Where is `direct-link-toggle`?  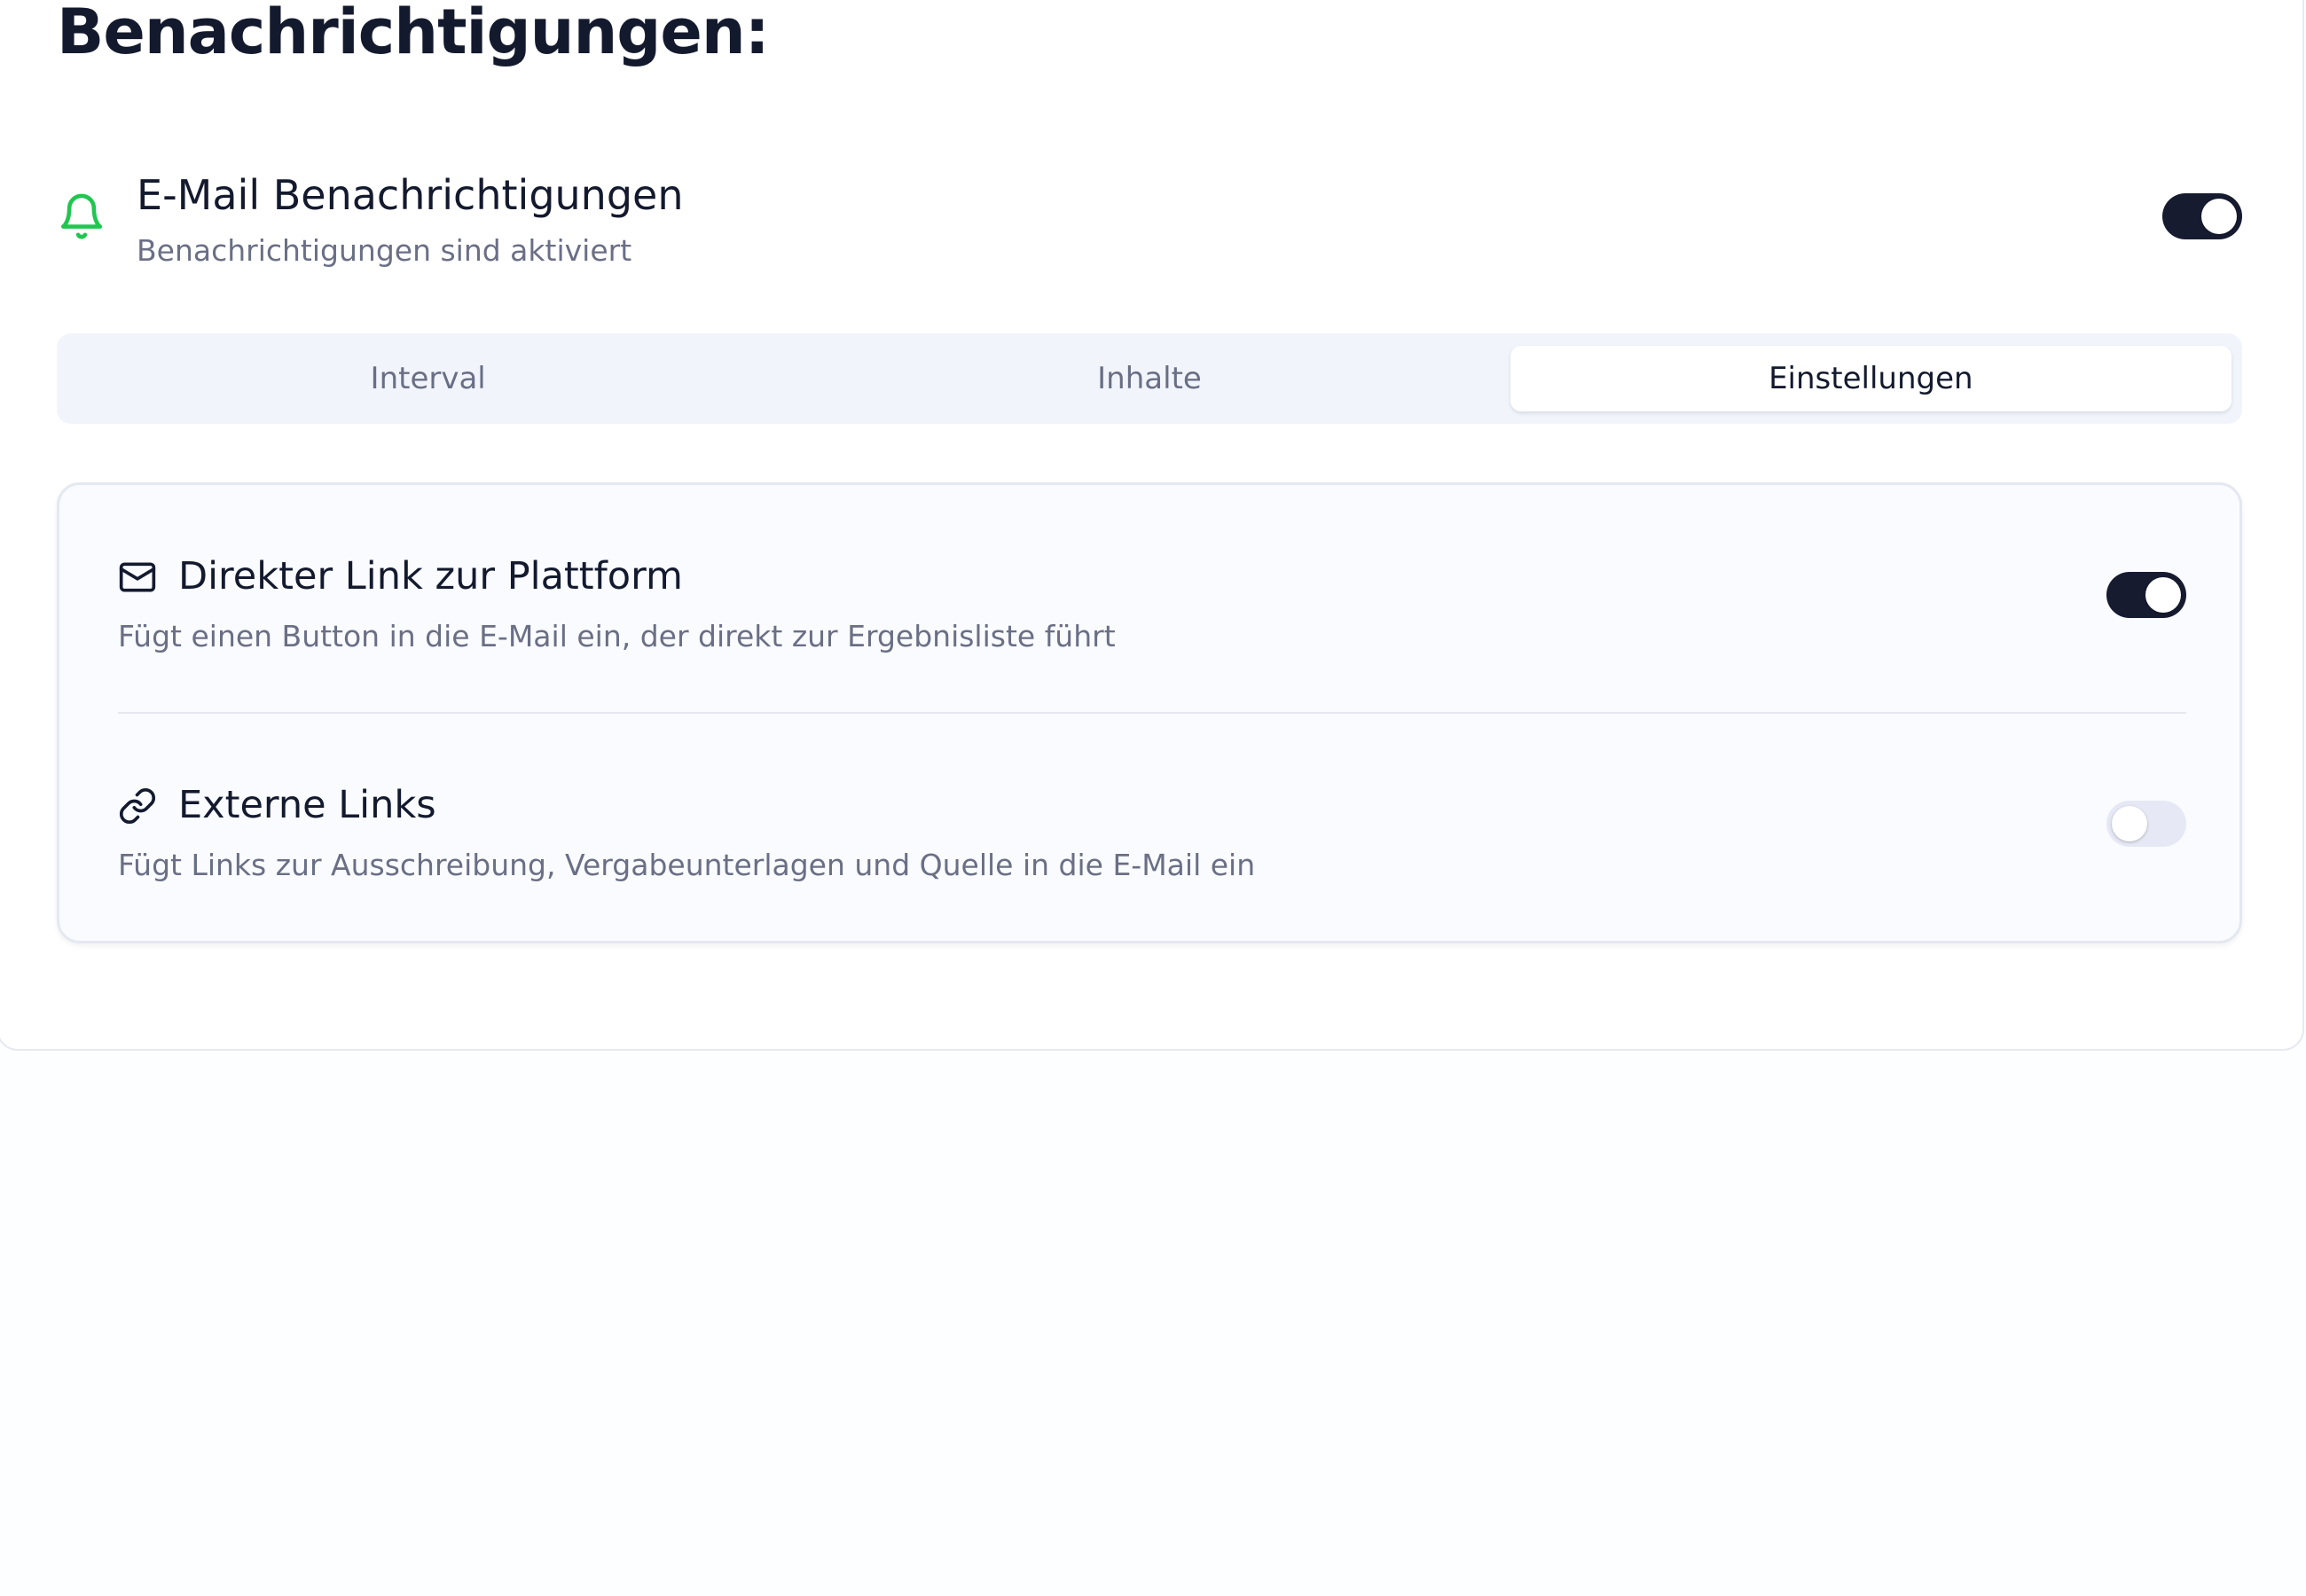 direct-link-toggle is located at coordinates (2146, 595).